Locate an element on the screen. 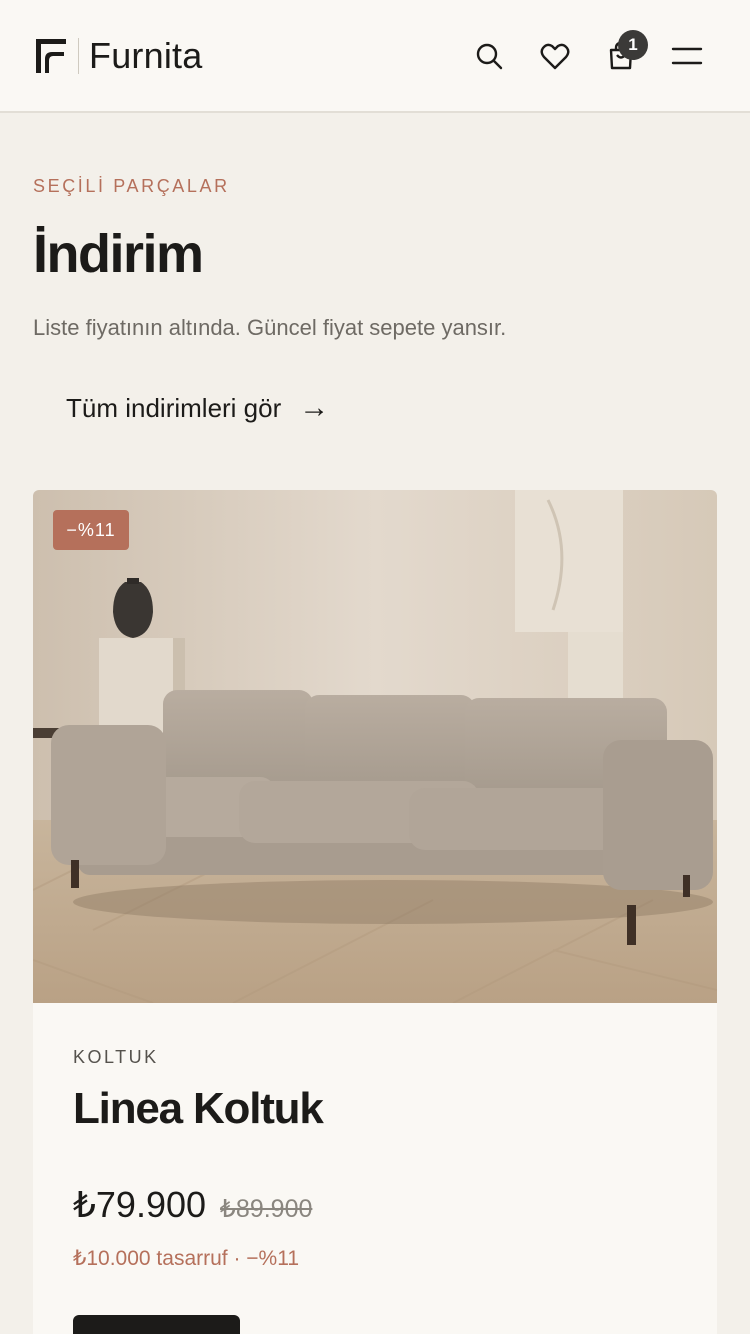 This screenshot has height=1334, width=750. search-icon is located at coordinates (489, 56).